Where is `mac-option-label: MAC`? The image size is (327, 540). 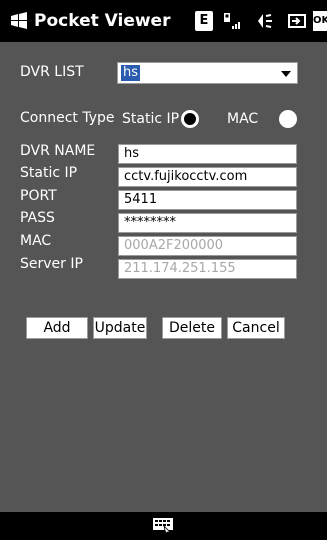
mac-option-label: MAC is located at coordinates (243, 119).